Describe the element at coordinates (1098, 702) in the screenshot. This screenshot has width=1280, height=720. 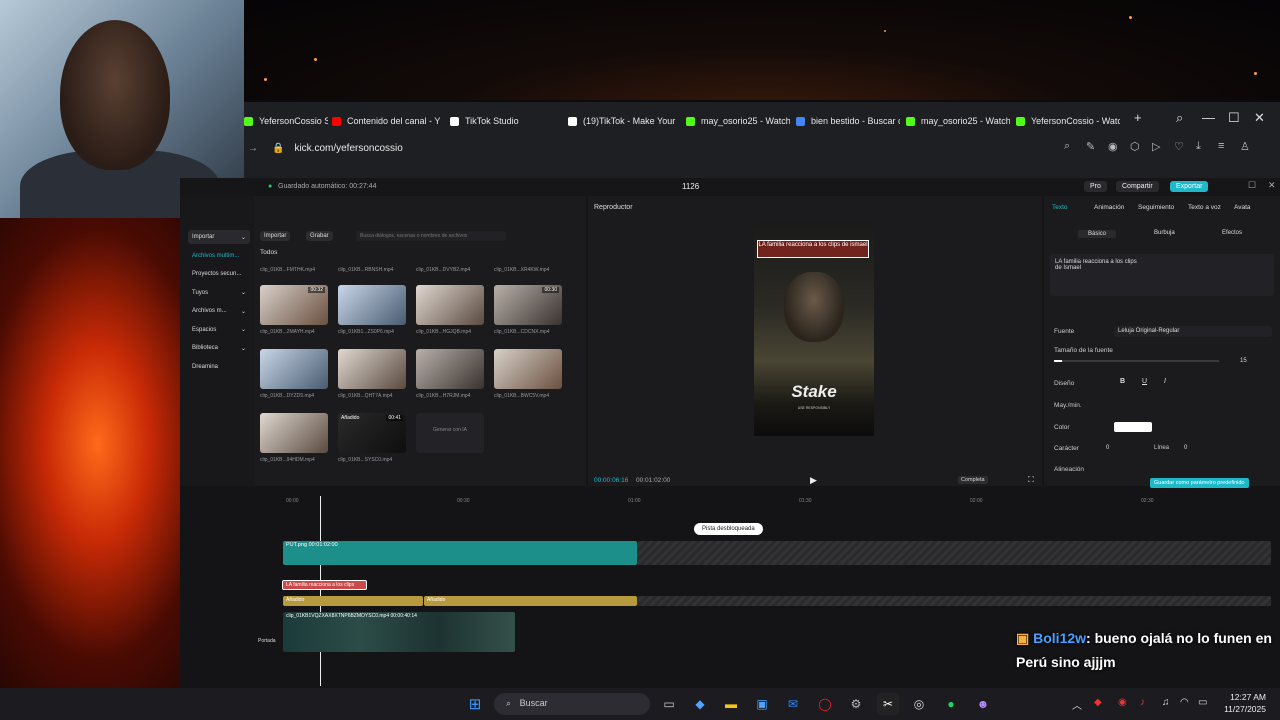
I see `tray-app-icon: ◆` at that location.